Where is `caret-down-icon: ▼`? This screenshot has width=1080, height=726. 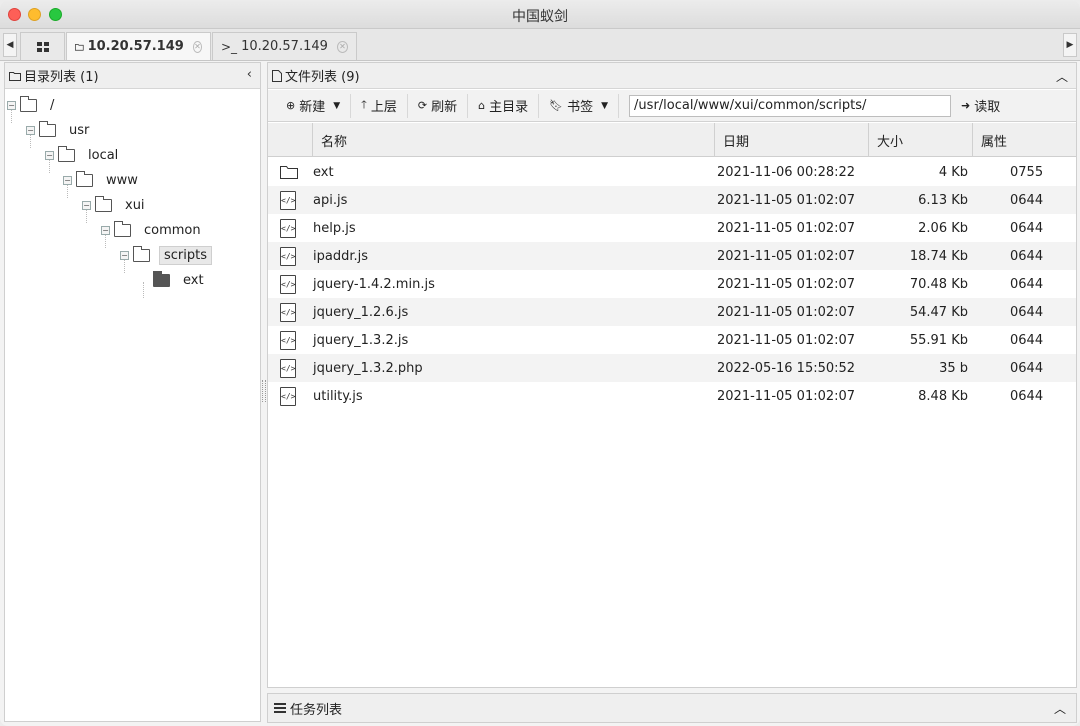
caret-down-icon: ▼ is located at coordinates (337, 105).